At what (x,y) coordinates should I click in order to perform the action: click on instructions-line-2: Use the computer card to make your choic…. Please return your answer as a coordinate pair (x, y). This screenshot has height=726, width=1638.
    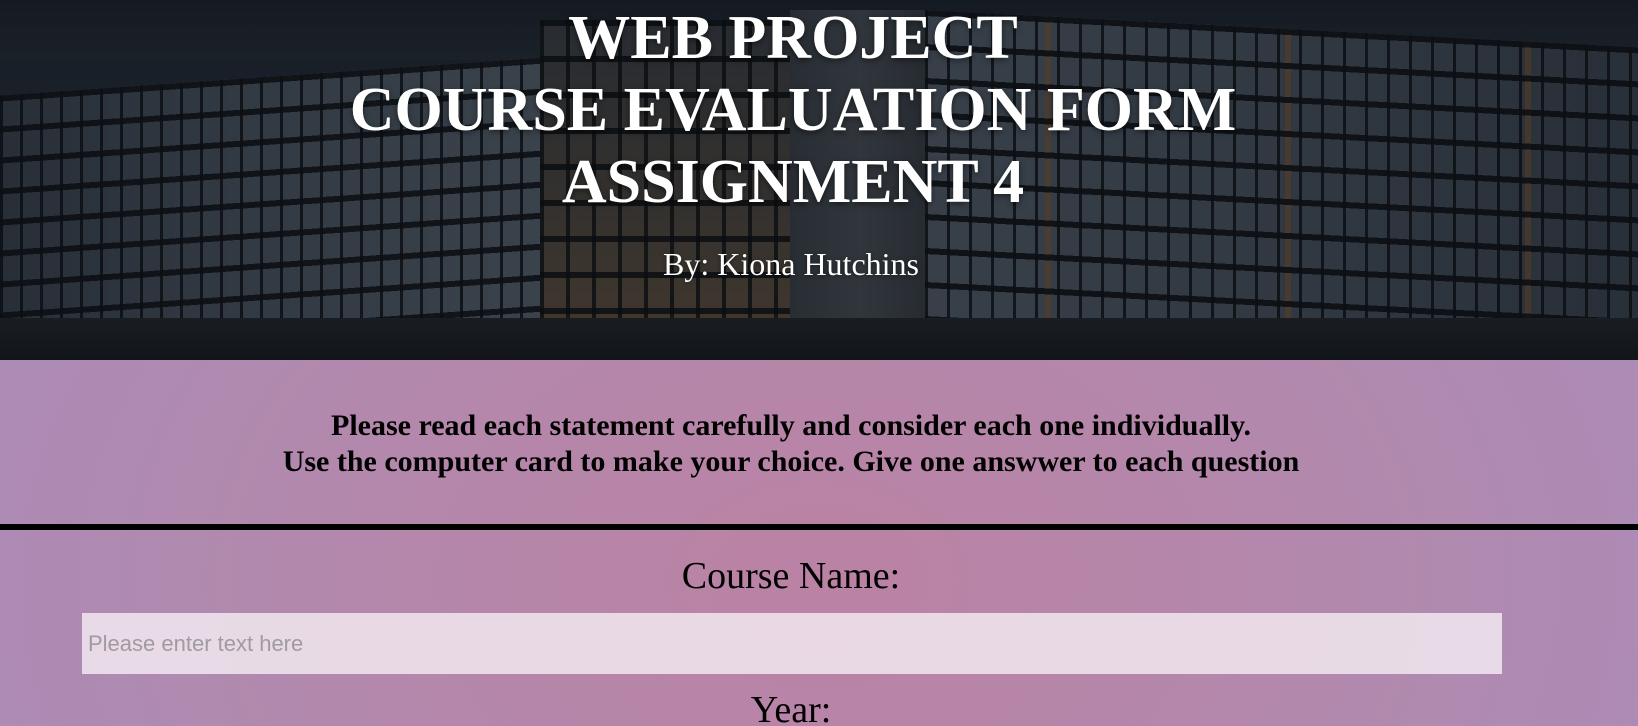
    Looking at the image, I should click on (791, 461).